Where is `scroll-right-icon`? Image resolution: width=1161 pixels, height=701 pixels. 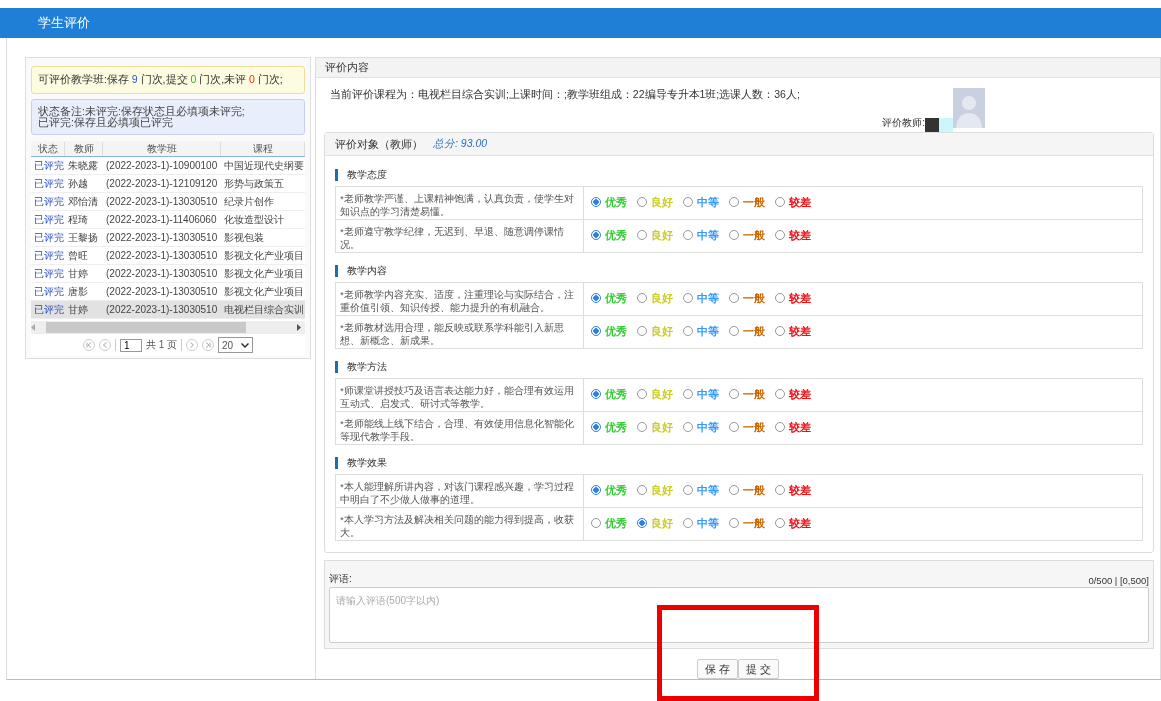
scroll-right-icon is located at coordinates (298, 327).